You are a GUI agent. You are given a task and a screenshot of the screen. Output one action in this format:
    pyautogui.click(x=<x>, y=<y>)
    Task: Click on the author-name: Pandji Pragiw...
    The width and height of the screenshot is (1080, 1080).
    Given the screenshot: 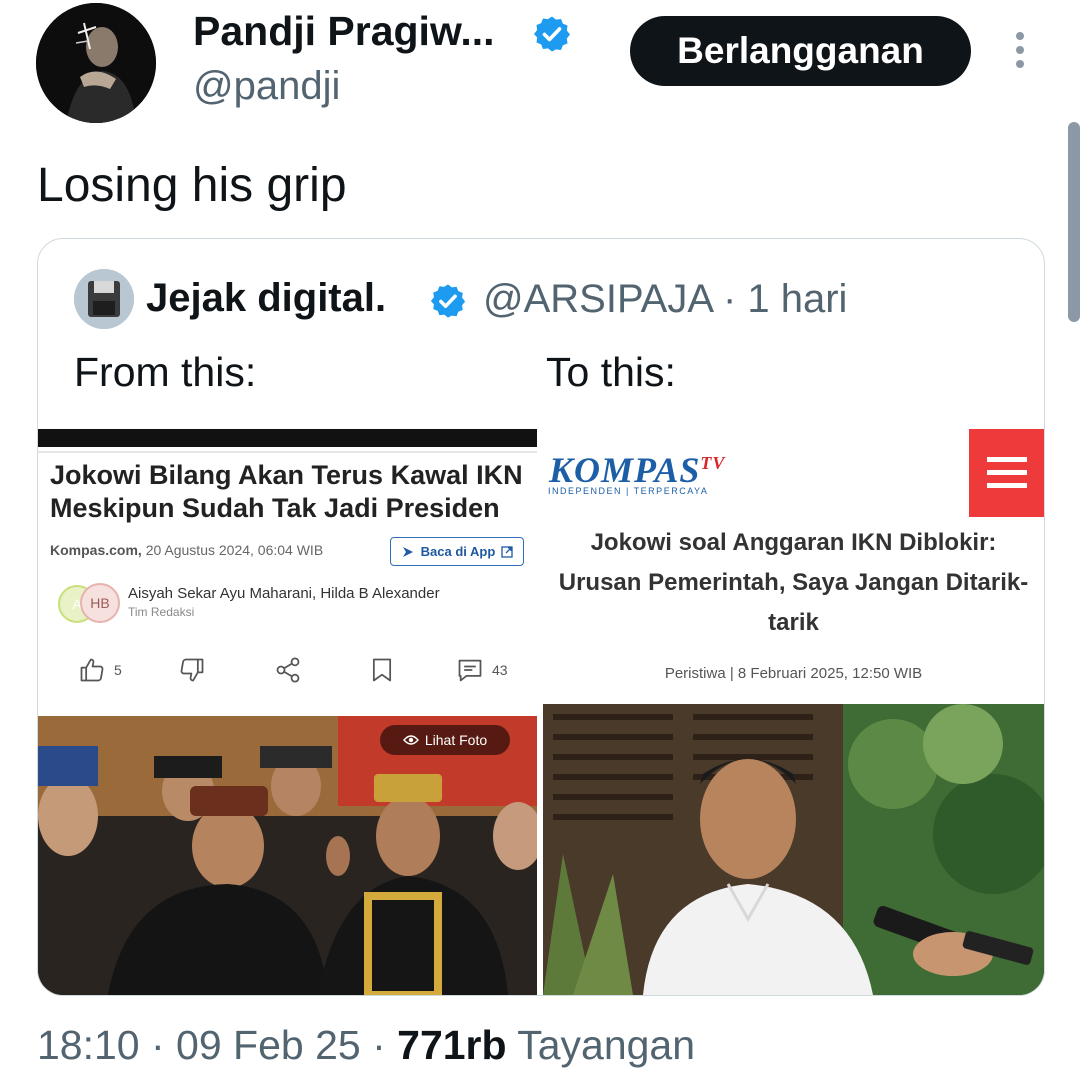 What is the action you would take?
    pyautogui.click(x=344, y=31)
    